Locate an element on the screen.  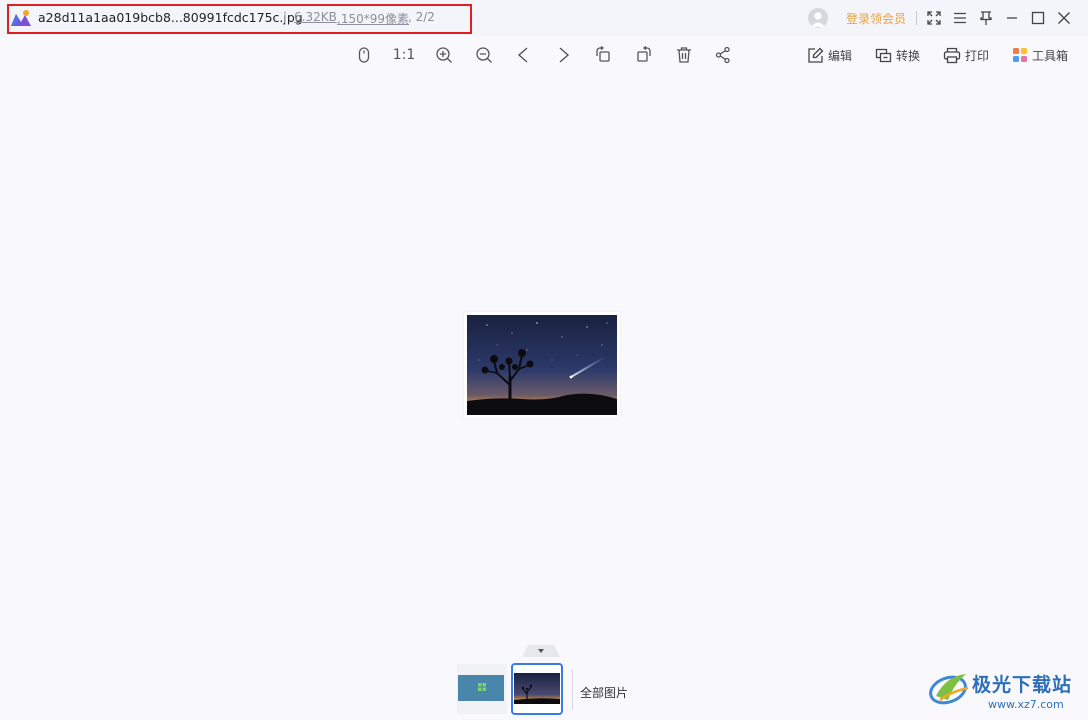
convert-icon is located at coordinates (883, 55).